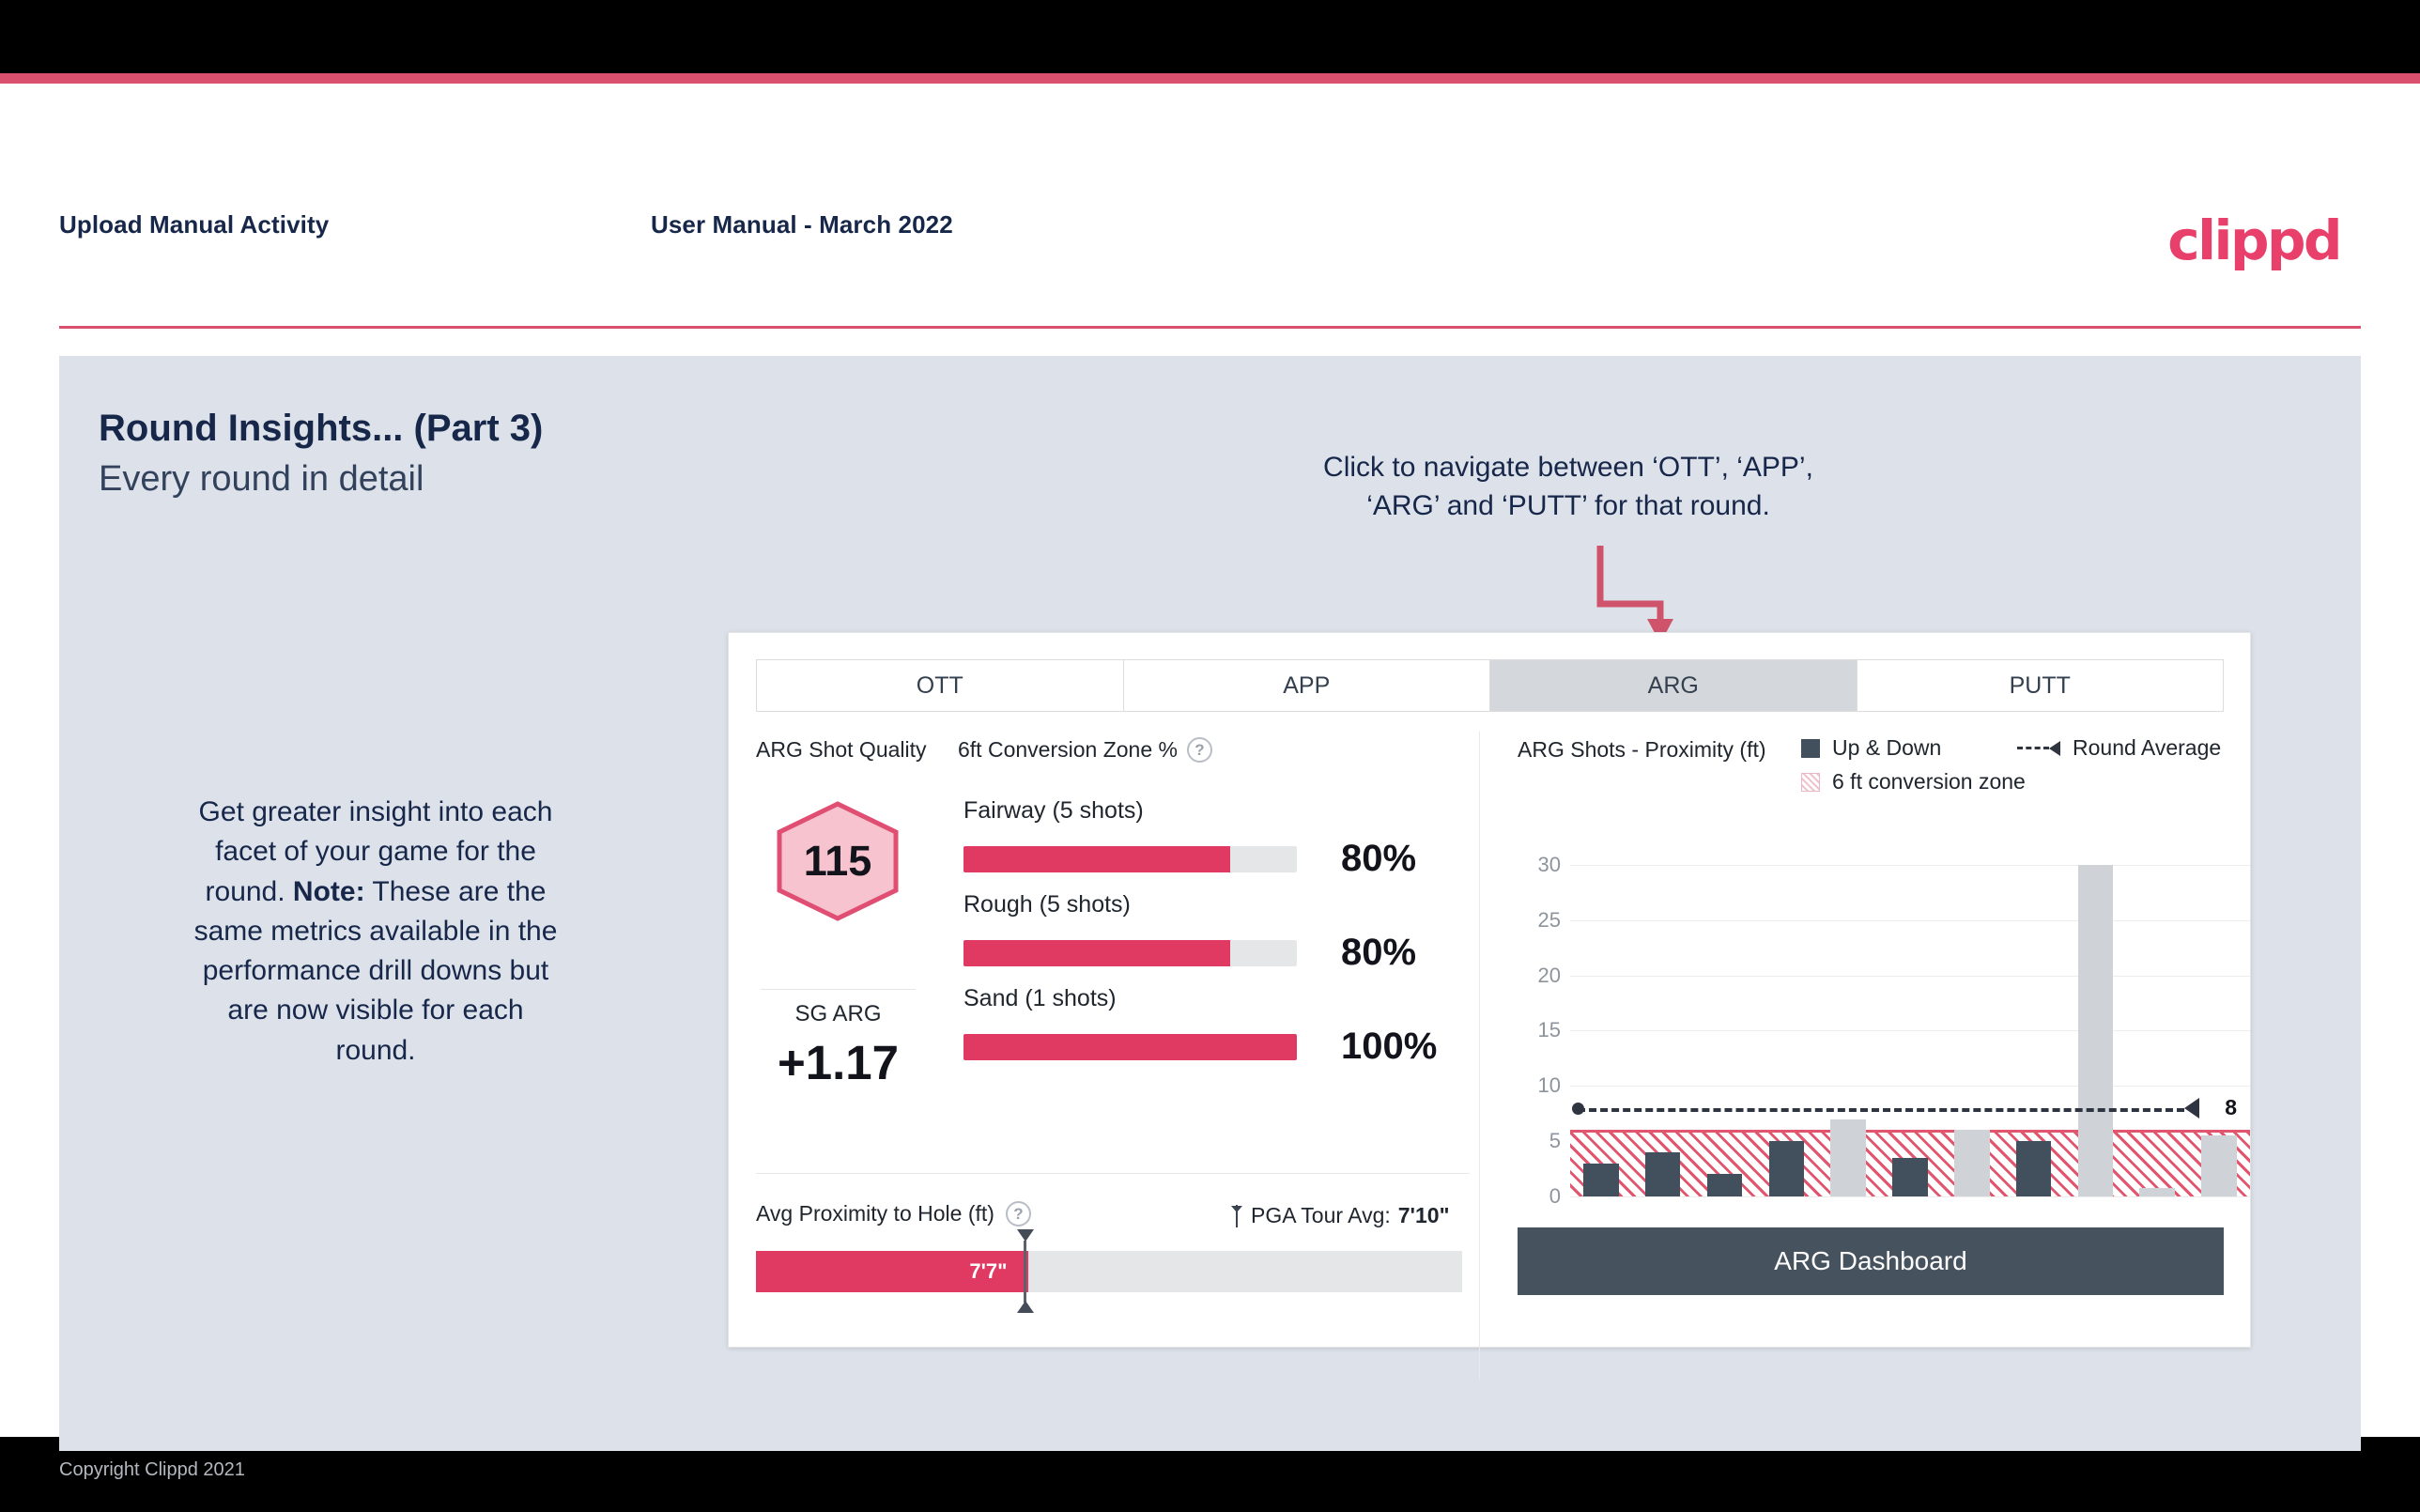  What do you see at coordinates (1210, 327) in the screenshot?
I see `header-divider` at bounding box center [1210, 327].